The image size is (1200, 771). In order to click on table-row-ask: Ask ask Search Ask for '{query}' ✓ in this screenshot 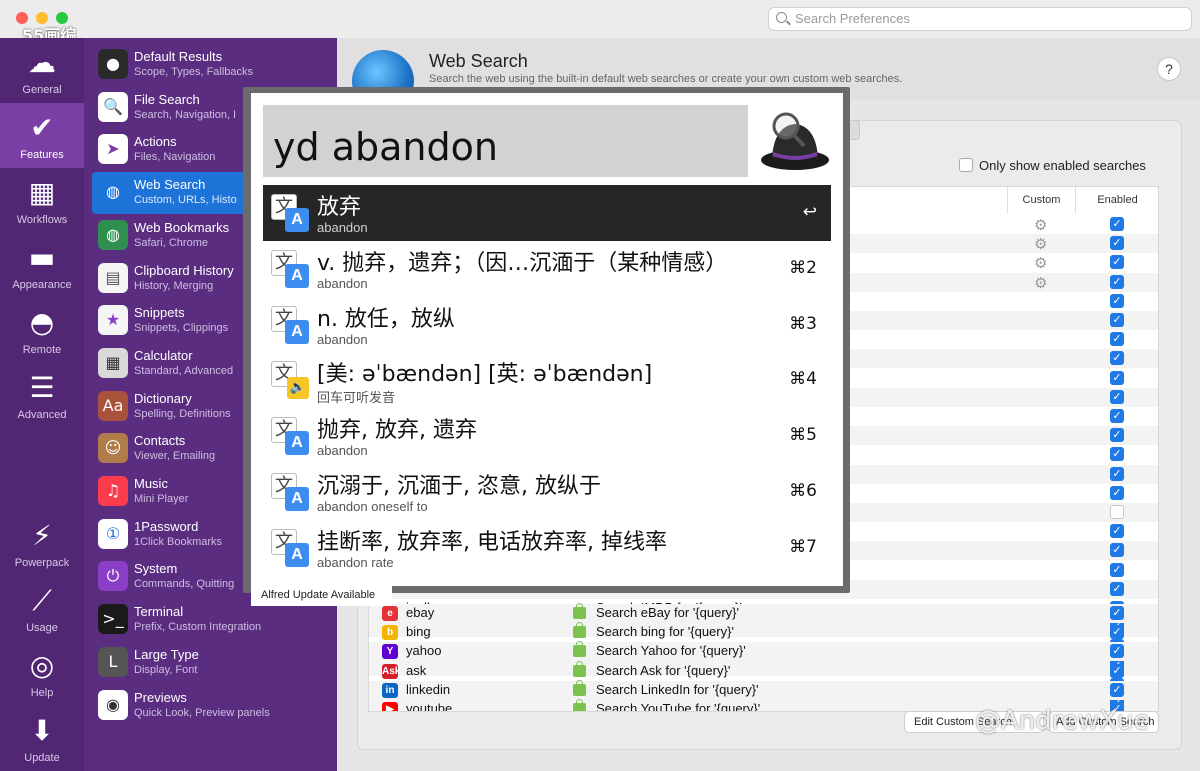, I will do `click(763, 670)`.